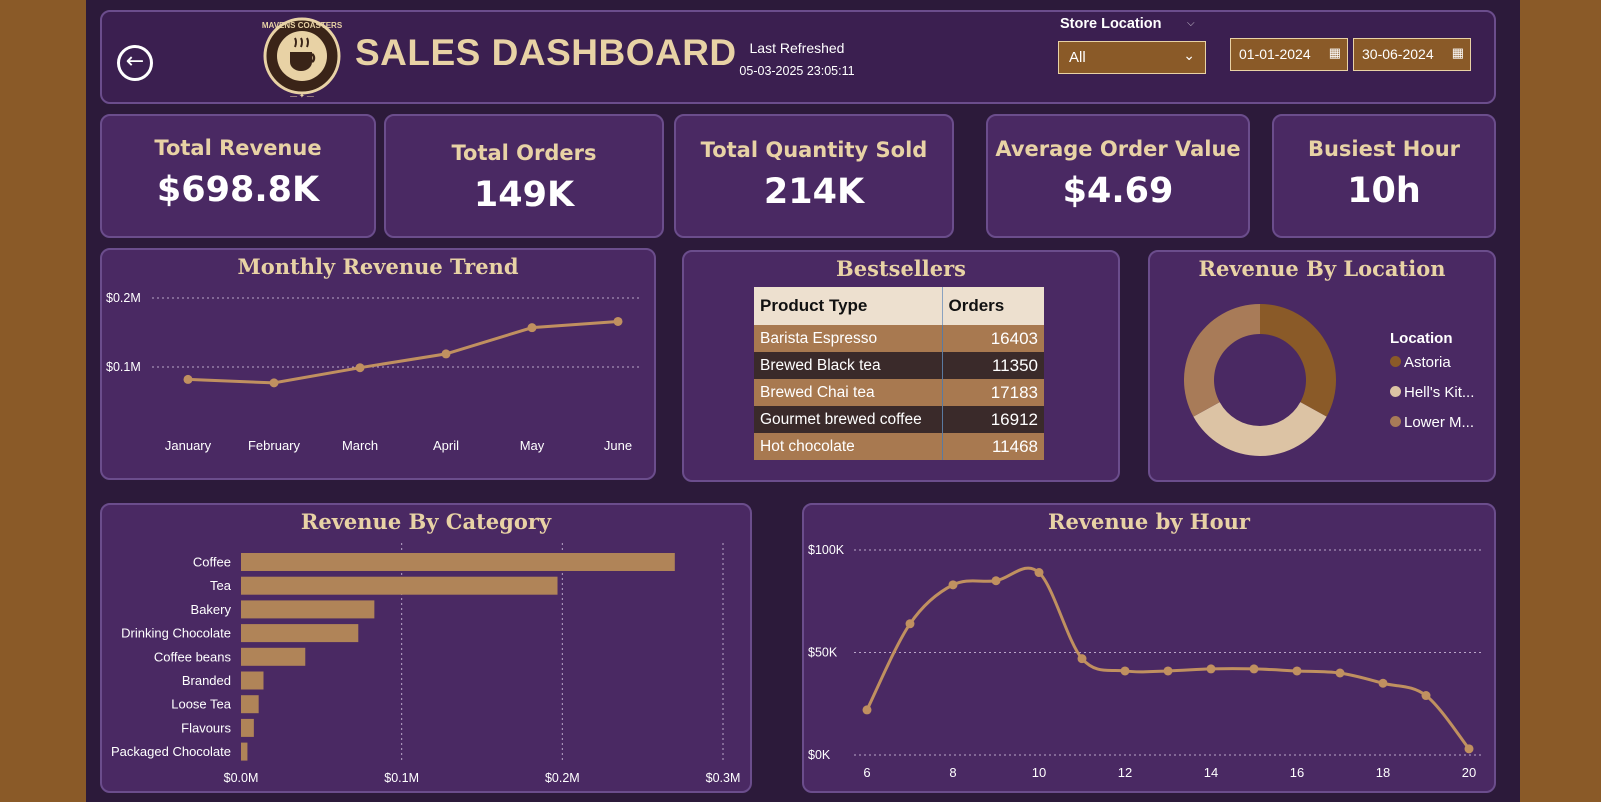 This screenshot has width=1601, height=802. What do you see at coordinates (1398, 54) in the screenshot?
I see `end-date-value: 30-06-2024` at bounding box center [1398, 54].